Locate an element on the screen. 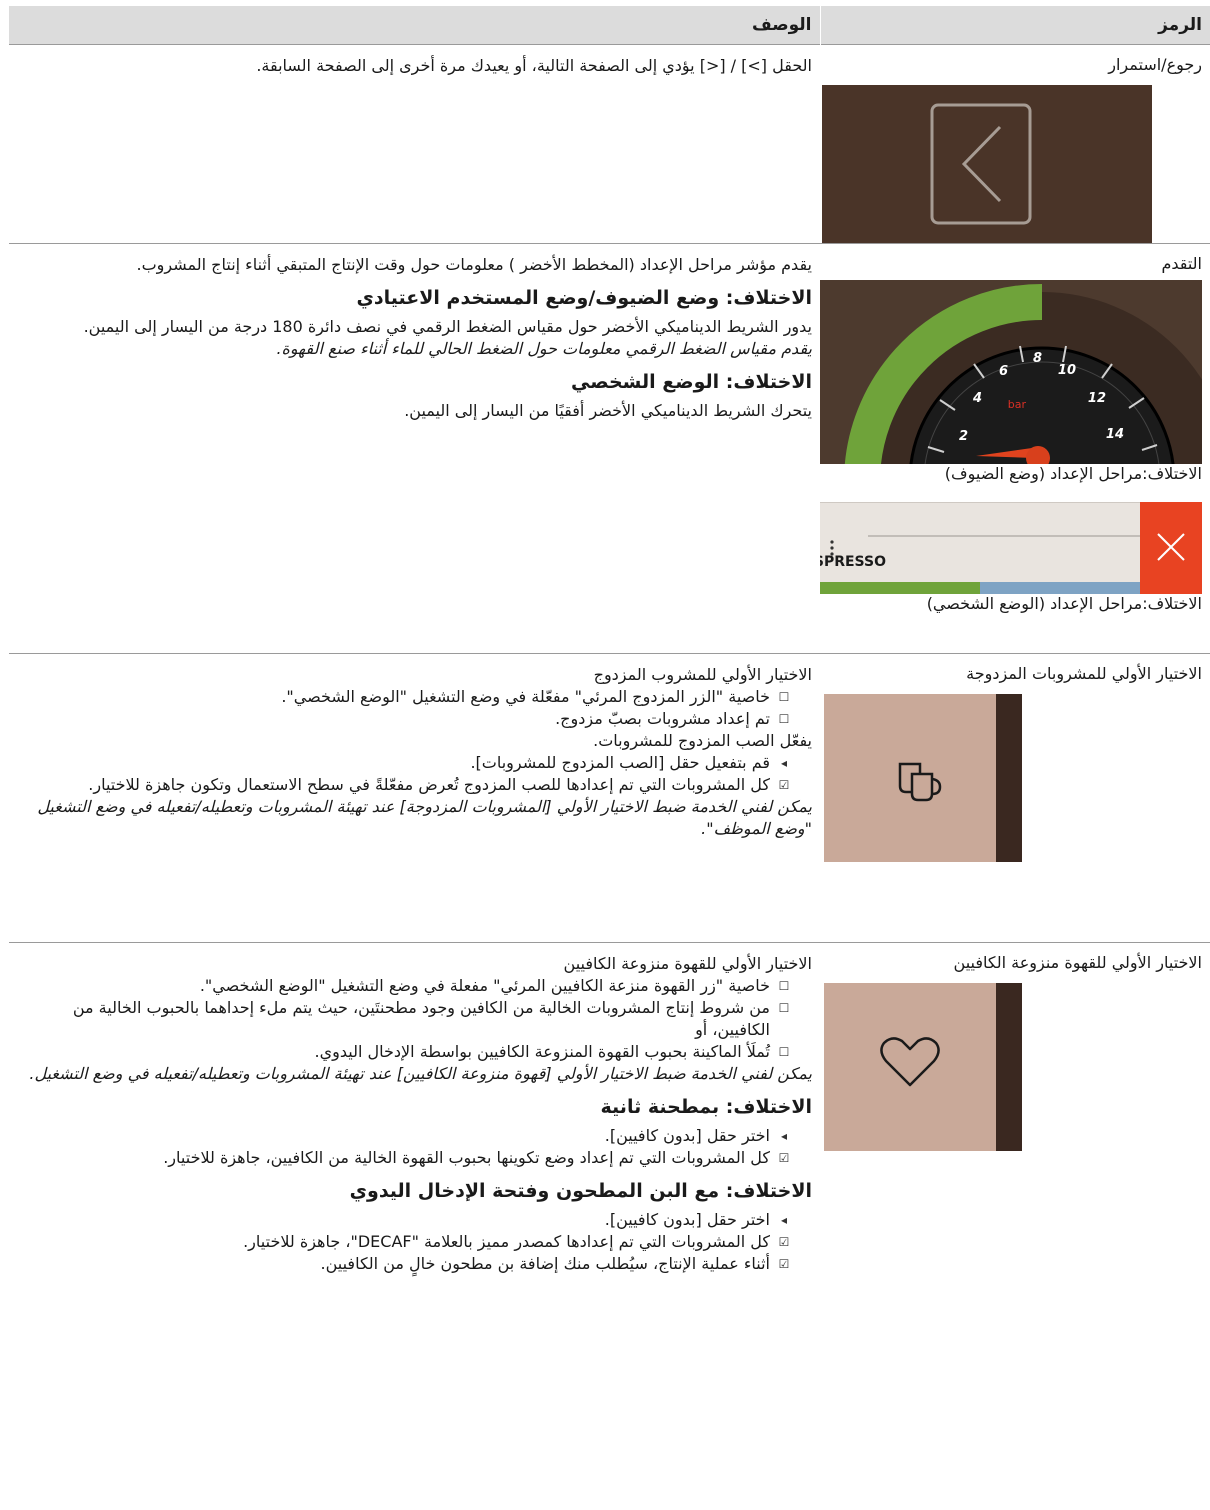 The height and width of the screenshot is (1510, 1210). variant-heading: الاختلاف: بمطحنة ثانية is located at coordinates (706, 1107).